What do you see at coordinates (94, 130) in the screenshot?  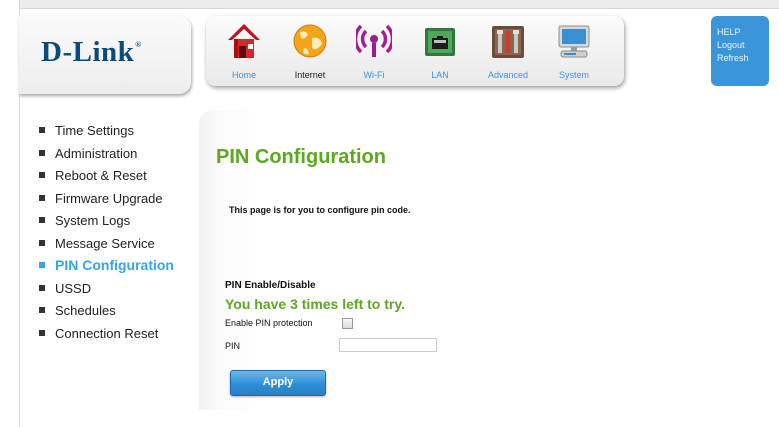 I see `sidebar-item-label: Time Settings` at bounding box center [94, 130].